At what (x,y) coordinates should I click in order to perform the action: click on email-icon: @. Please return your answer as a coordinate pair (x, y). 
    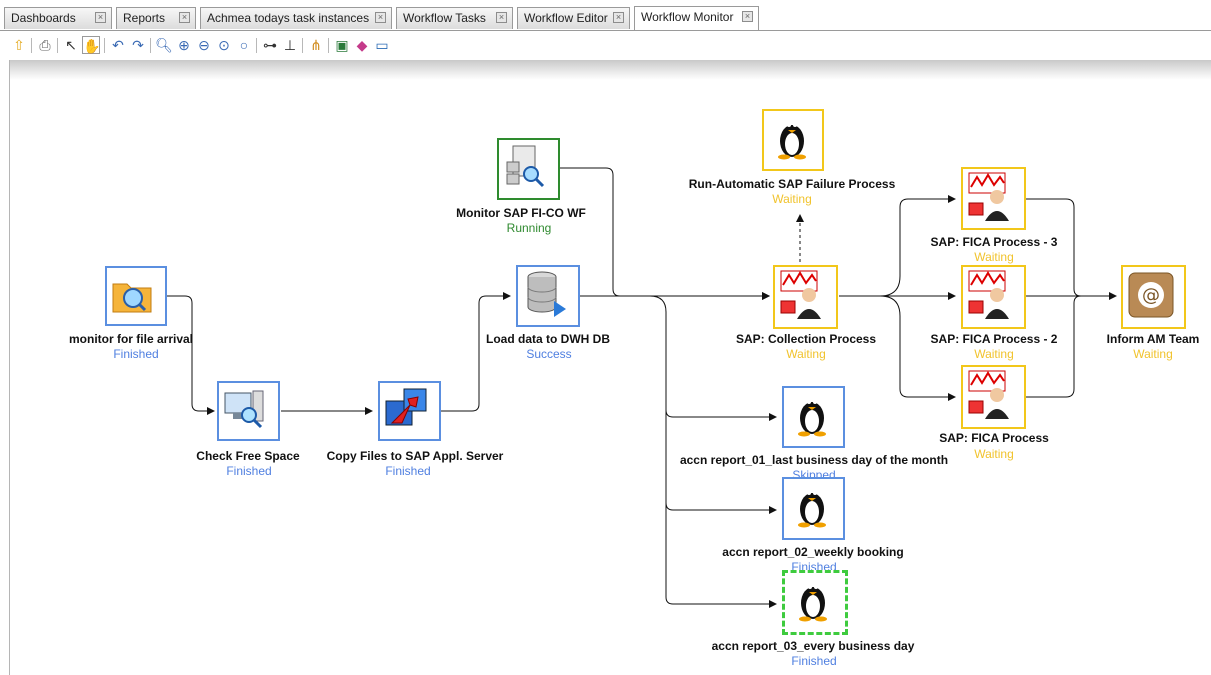
    Looking at the image, I should click on (1151, 295).